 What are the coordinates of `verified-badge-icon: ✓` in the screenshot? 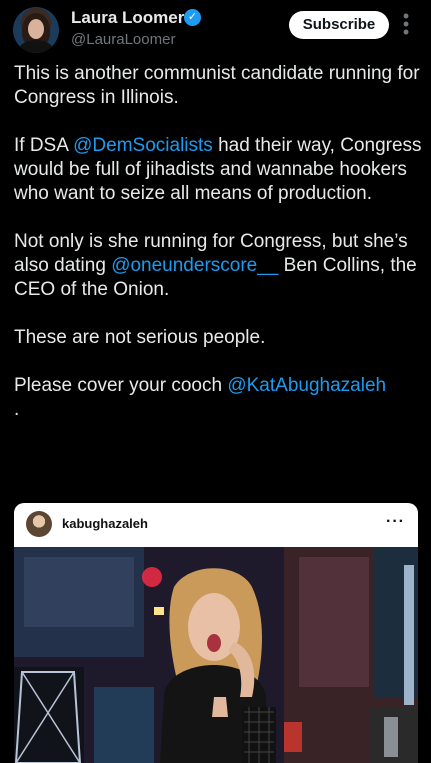 It's located at (192, 17).